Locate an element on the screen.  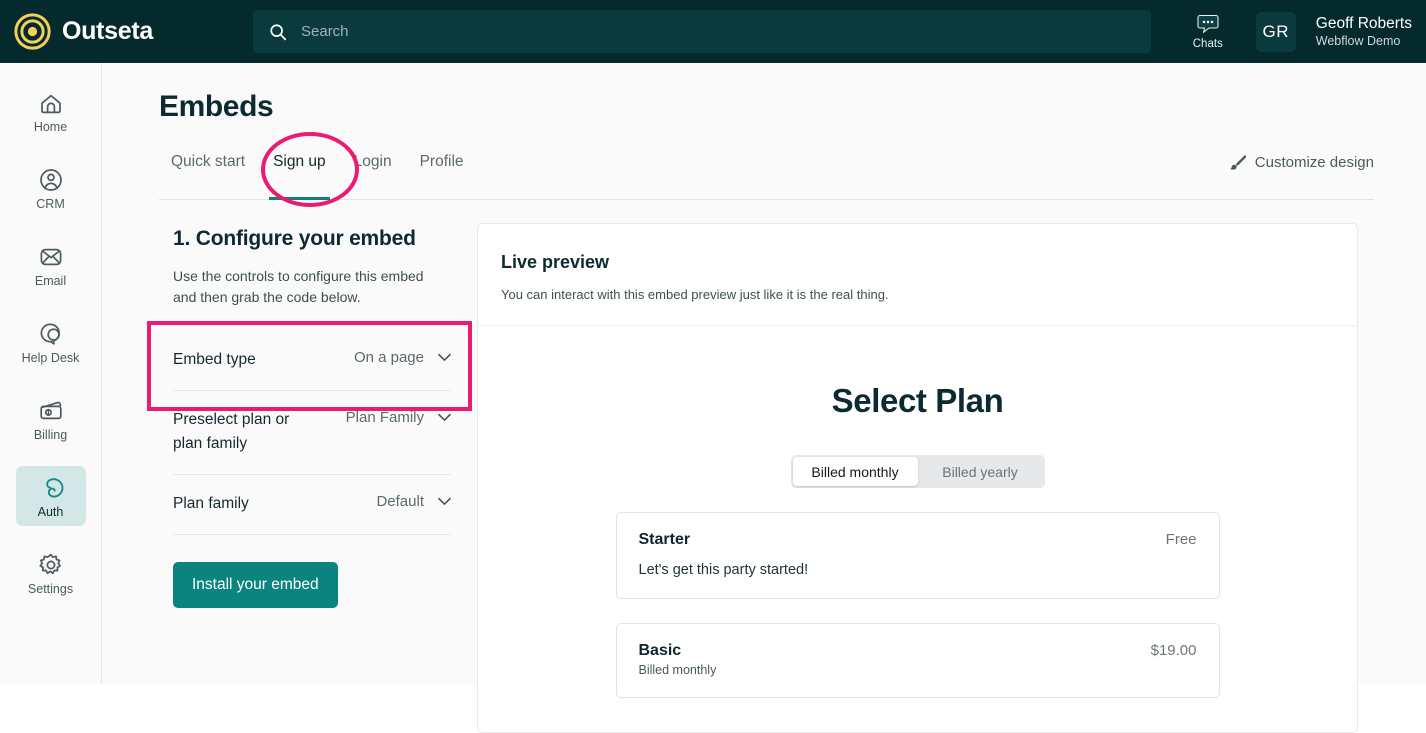
select-plan-heading: Select Plan is located at coordinates (917, 400).